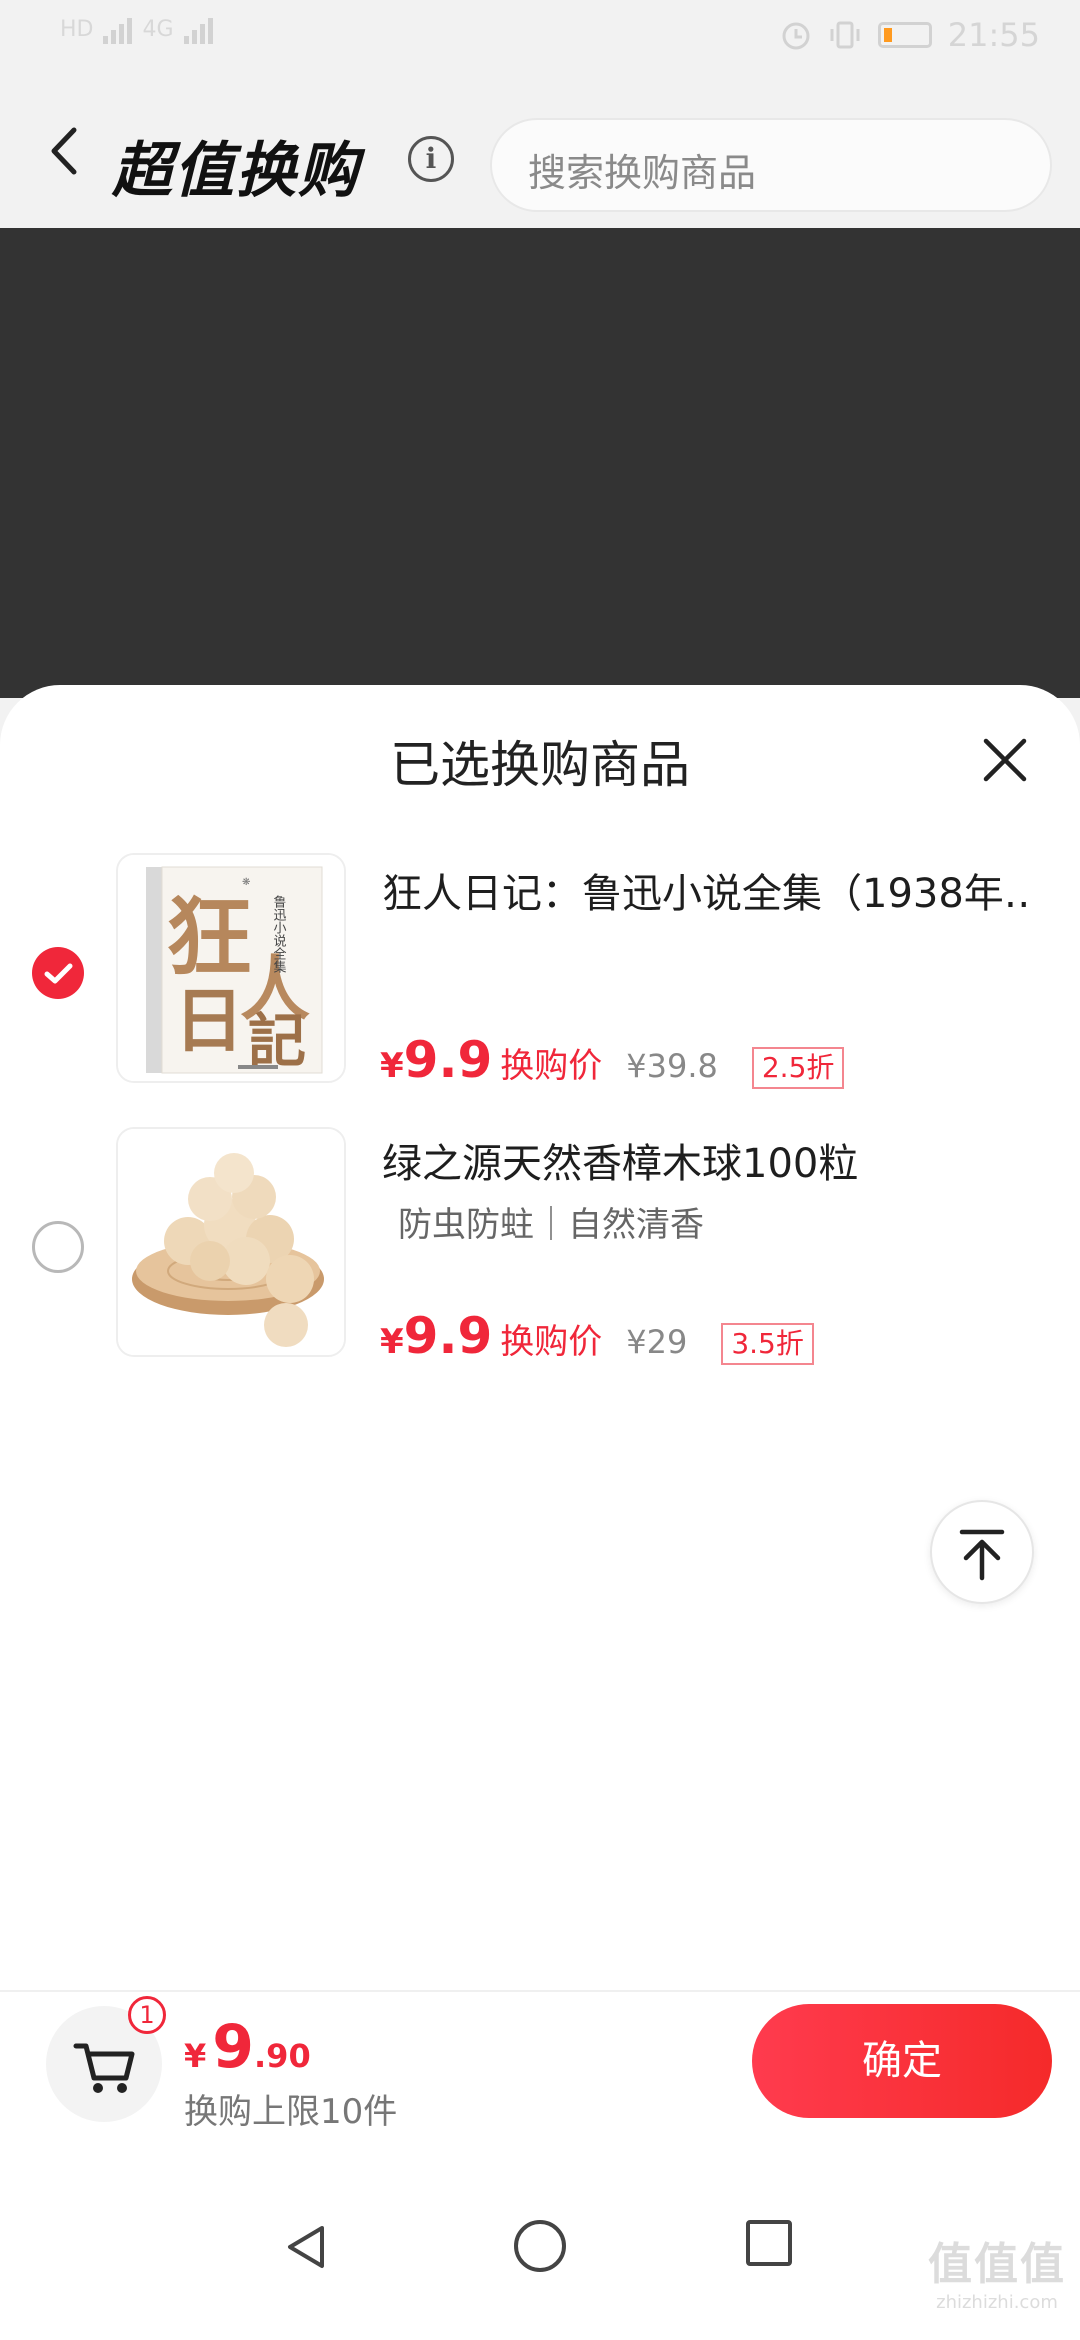 This screenshot has width=1080, height=2340. Describe the element at coordinates (118, 29) in the screenshot. I see `signal-icon` at that location.